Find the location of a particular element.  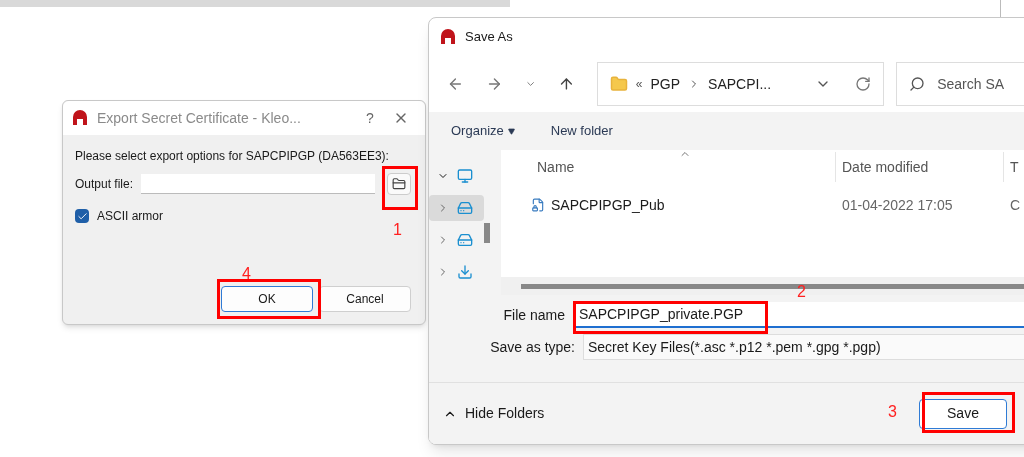

field-label: Save as type: is located at coordinates (532, 347).